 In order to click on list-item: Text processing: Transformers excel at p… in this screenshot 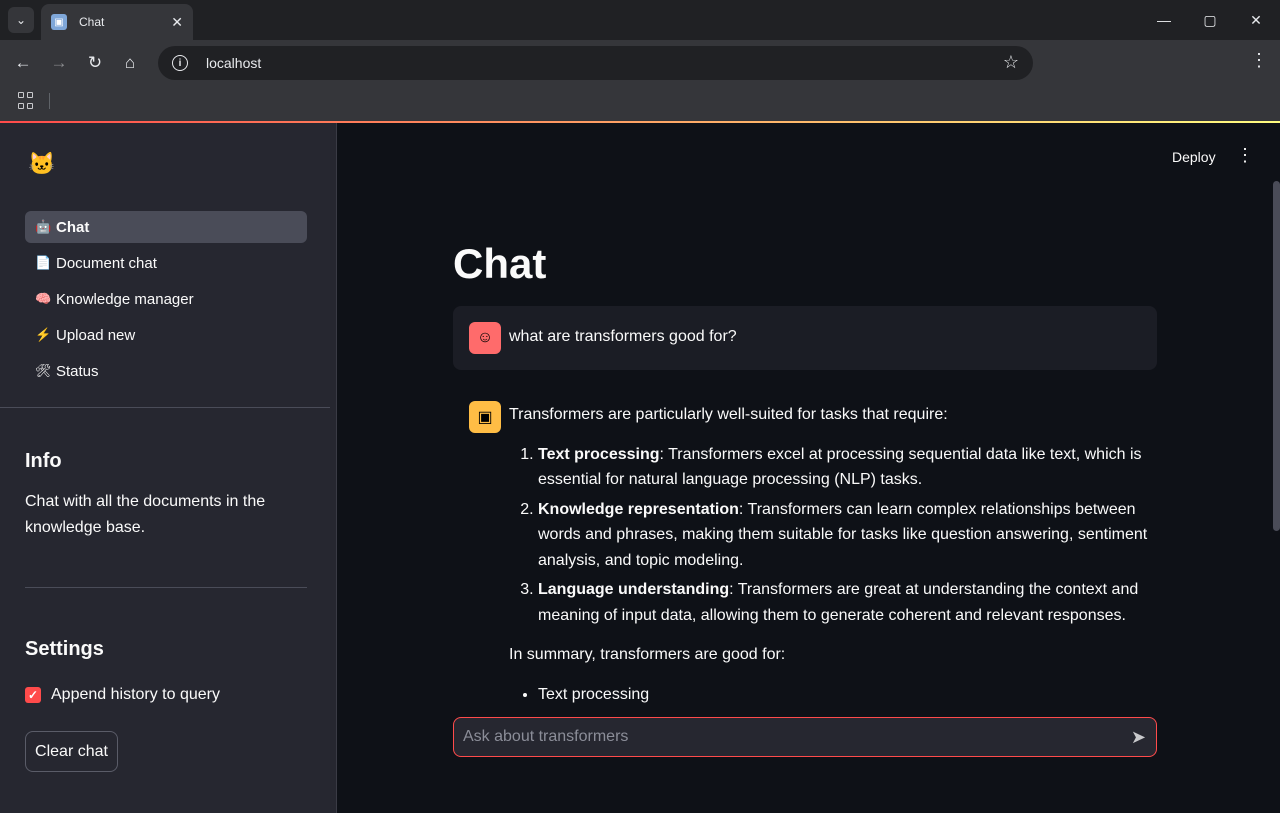, I will do `click(847, 467)`.